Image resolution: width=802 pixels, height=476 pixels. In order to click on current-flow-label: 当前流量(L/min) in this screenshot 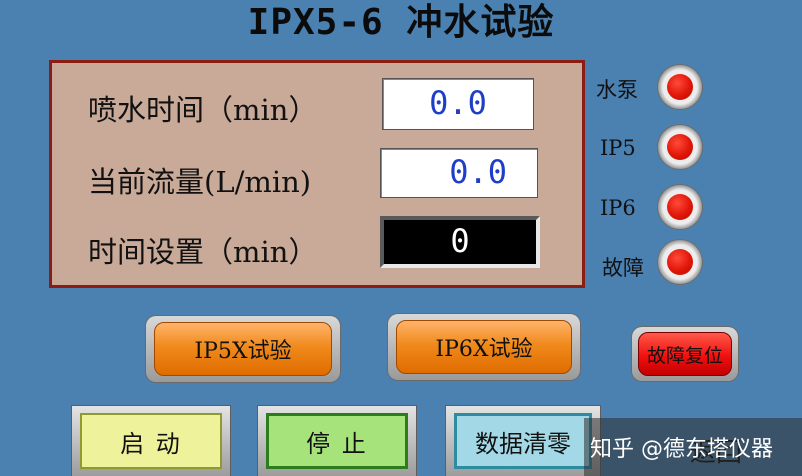, I will do `click(200, 182)`.